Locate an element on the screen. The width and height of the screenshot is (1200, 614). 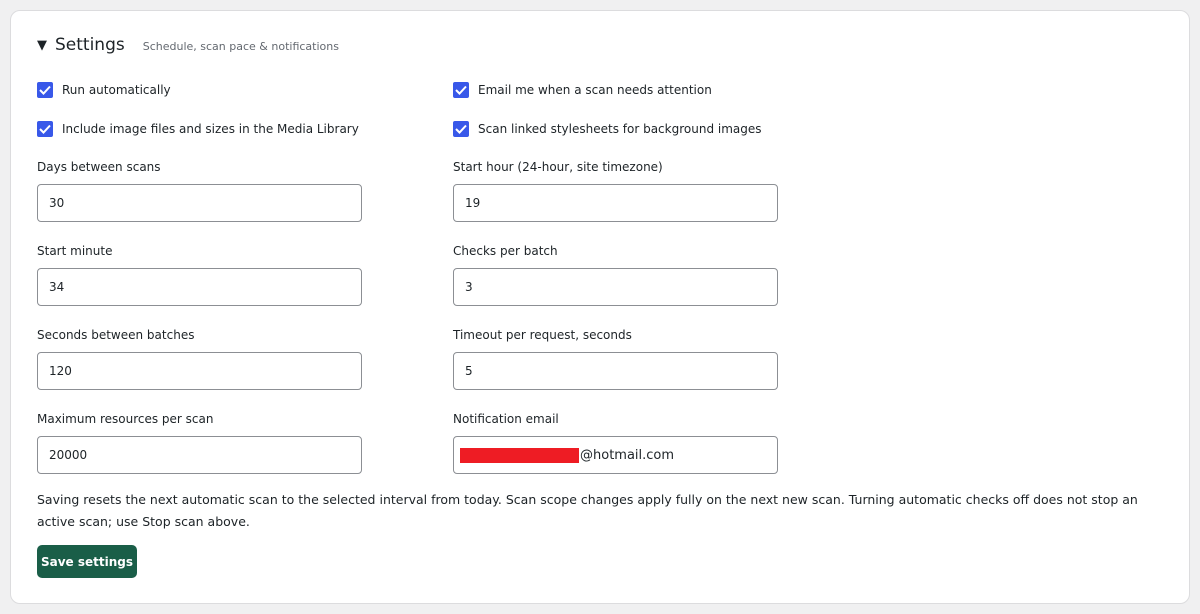
include-media-checkbox is located at coordinates (45, 129).